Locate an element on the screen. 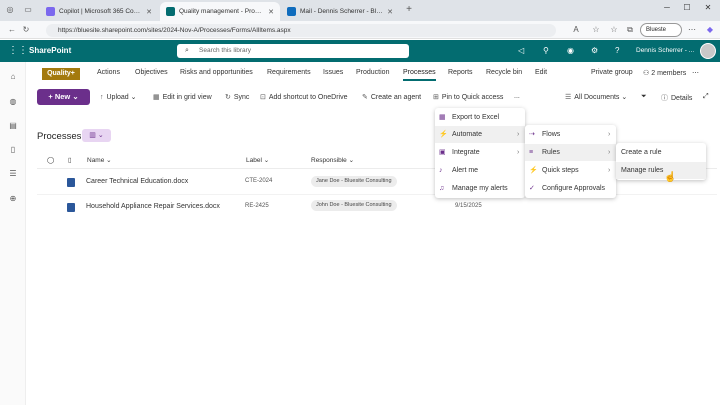 This screenshot has height=405, width=720. file-name: Household Appliance Repair Services.docx is located at coordinates (153, 206).